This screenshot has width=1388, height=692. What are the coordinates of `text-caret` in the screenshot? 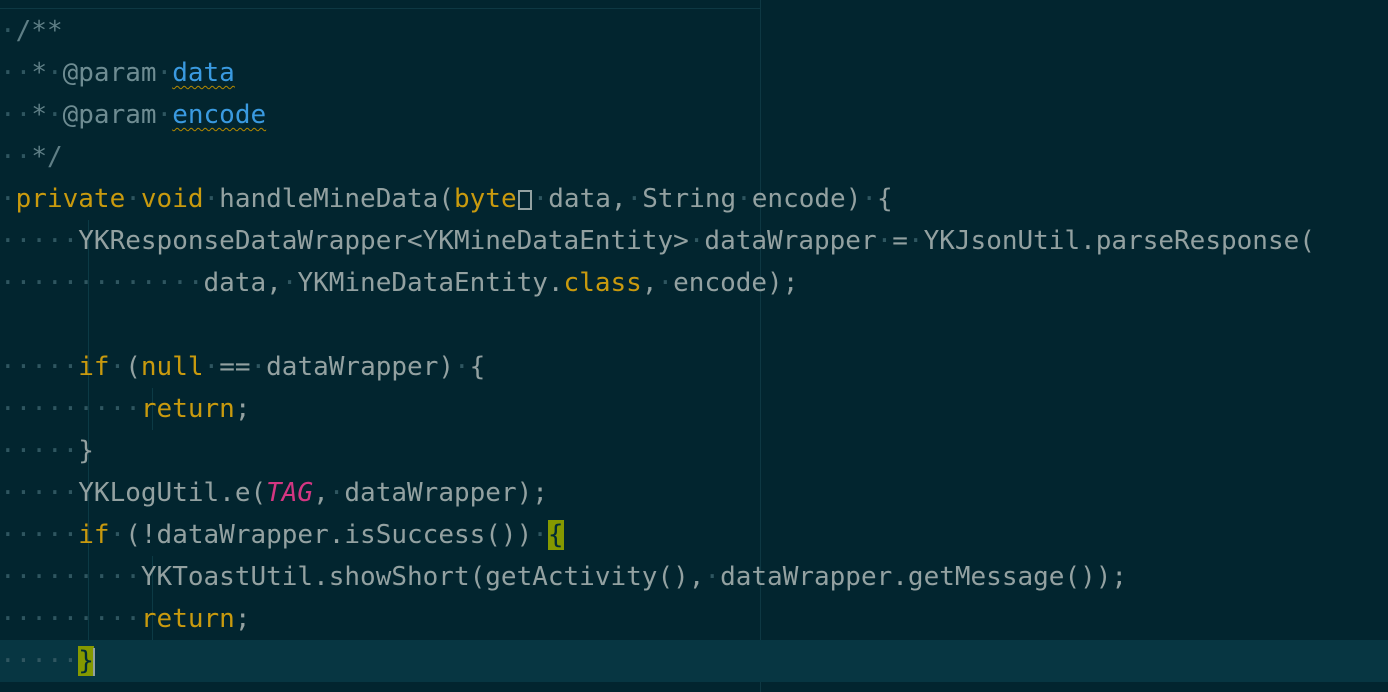 It's located at (93, 661).